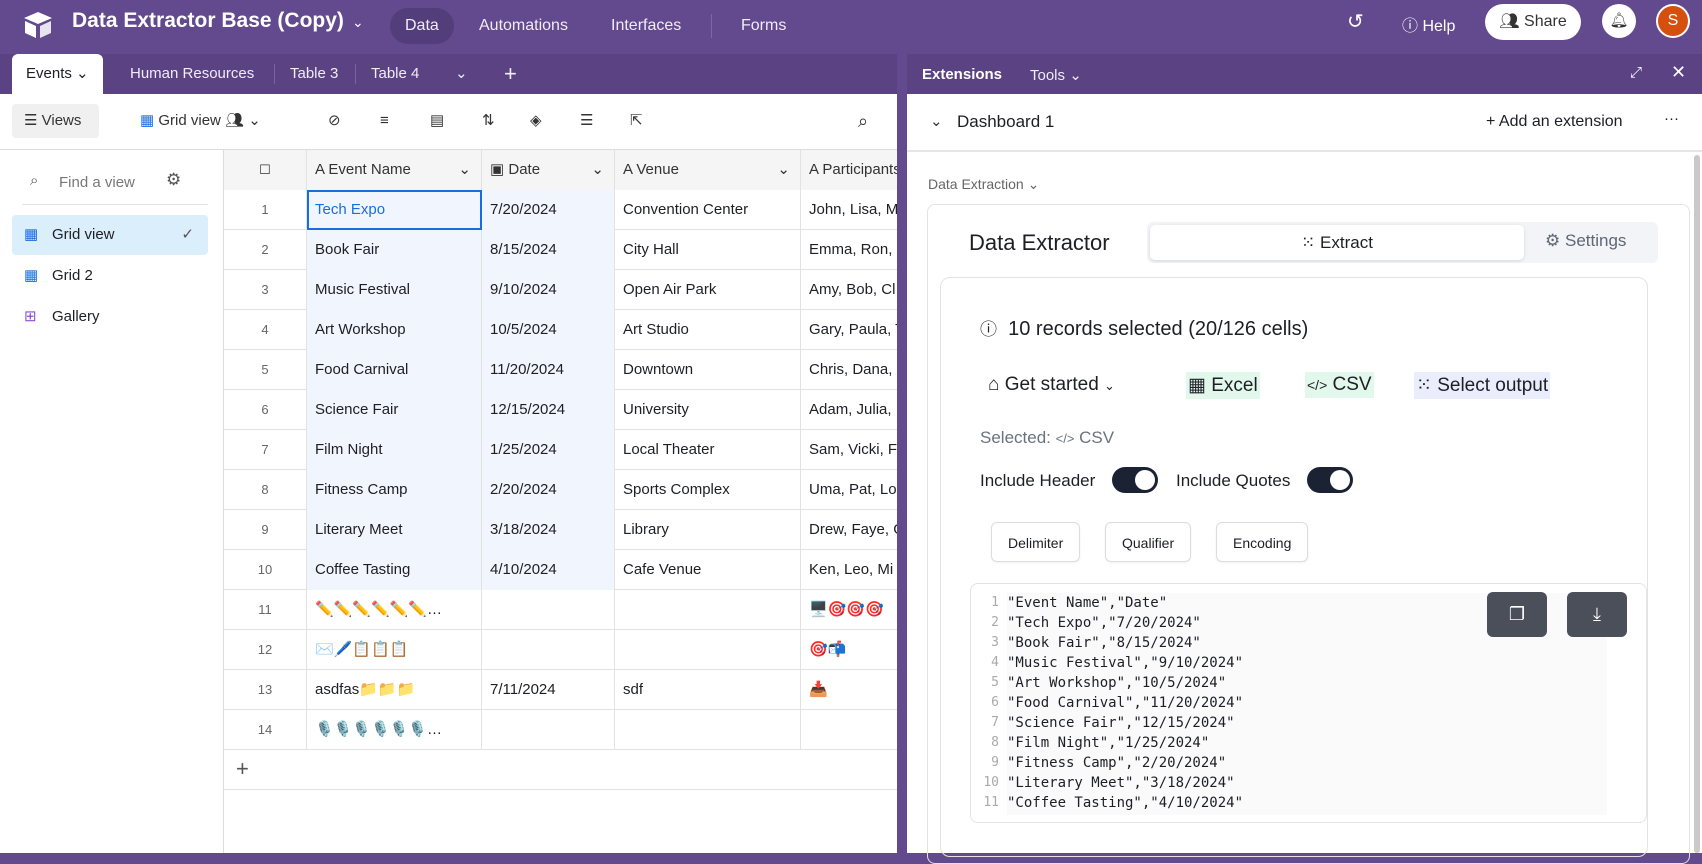 The image size is (1702, 864). Describe the element at coordinates (173, 180) in the screenshot. I see `gear-icon: ⚙` at that location.